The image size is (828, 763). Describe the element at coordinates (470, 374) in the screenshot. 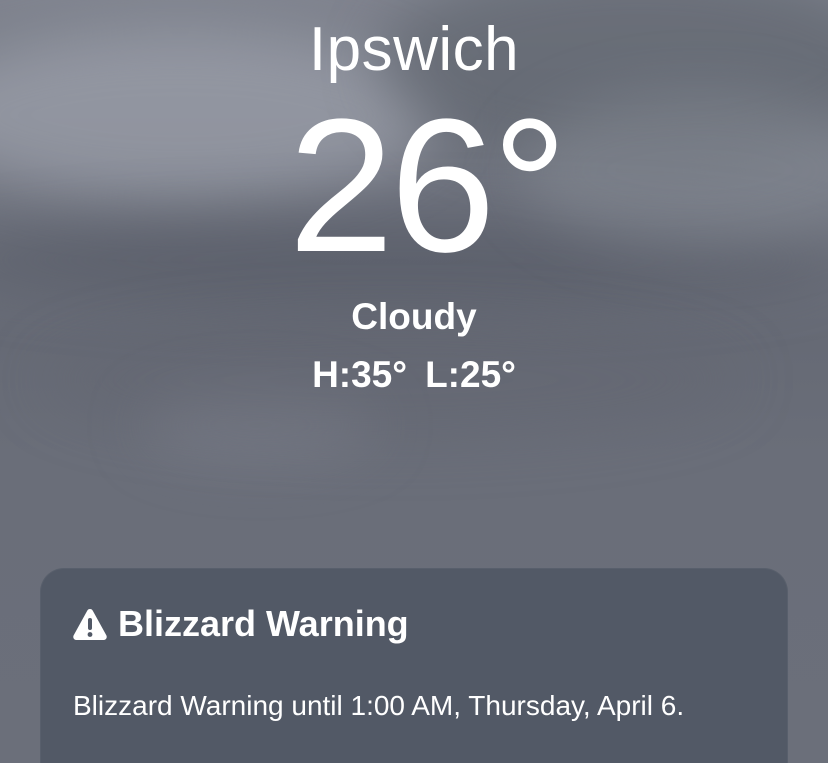

I see `low-temperature: L:25°` at that location.